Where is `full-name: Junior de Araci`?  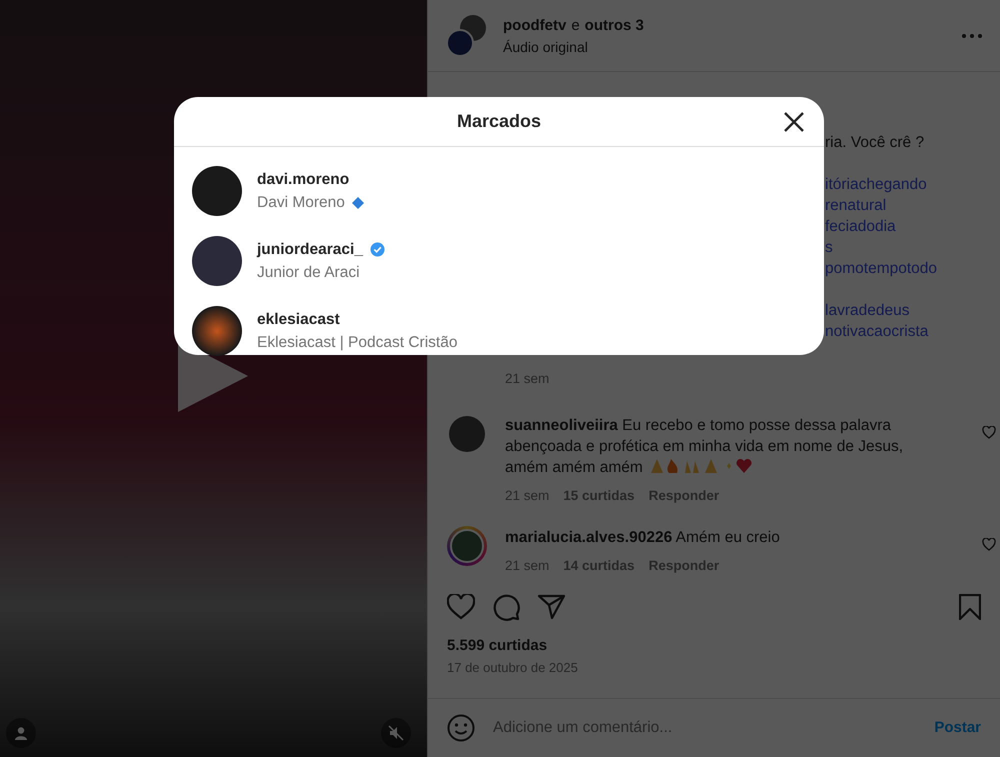
full-name: Junior de Araci is located at coordinates (308, 272).